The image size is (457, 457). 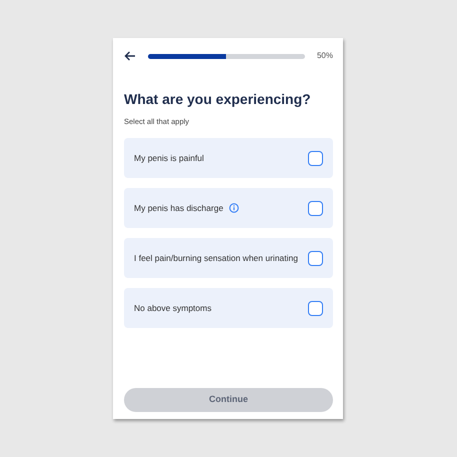 I want to click on option-label: My penis is painful, so click(x=169, y=158).